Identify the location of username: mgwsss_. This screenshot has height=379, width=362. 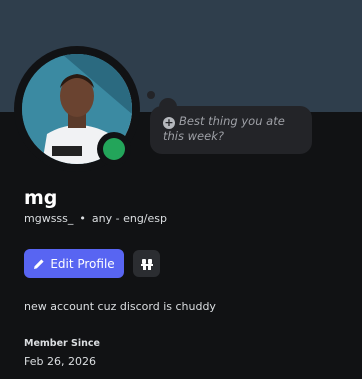
(49, 218).